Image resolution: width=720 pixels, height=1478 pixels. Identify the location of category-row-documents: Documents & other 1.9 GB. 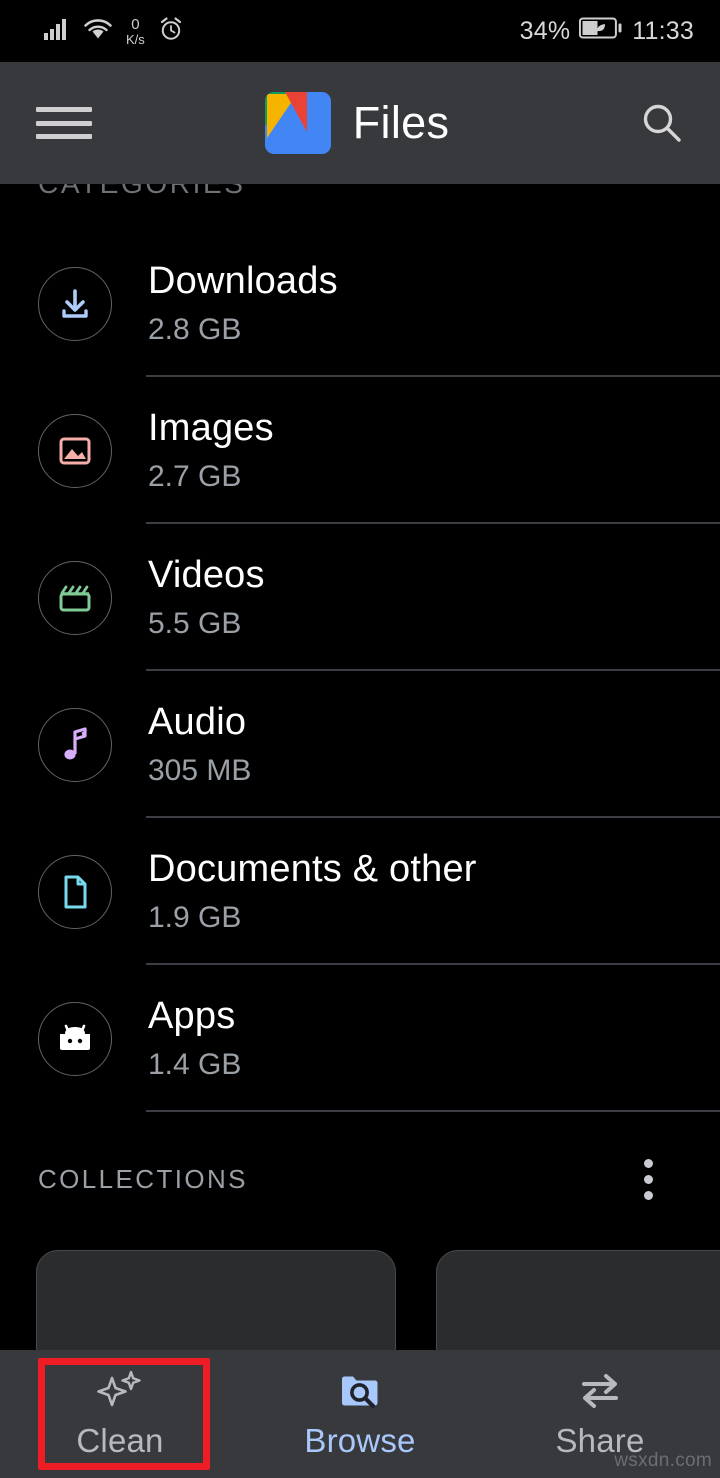
(360, 891).